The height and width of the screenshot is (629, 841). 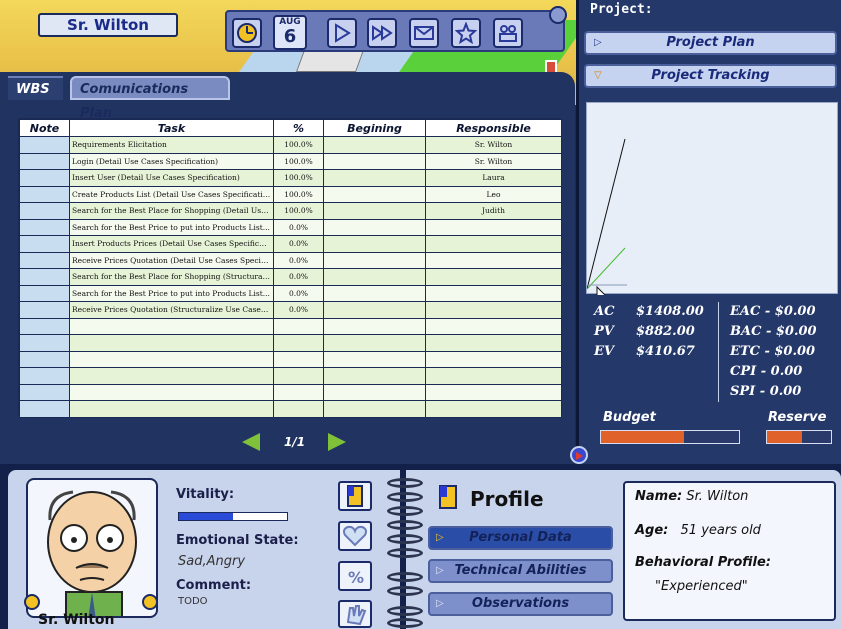 I want to click on ev-label: EV, so click(x=604, y=351).